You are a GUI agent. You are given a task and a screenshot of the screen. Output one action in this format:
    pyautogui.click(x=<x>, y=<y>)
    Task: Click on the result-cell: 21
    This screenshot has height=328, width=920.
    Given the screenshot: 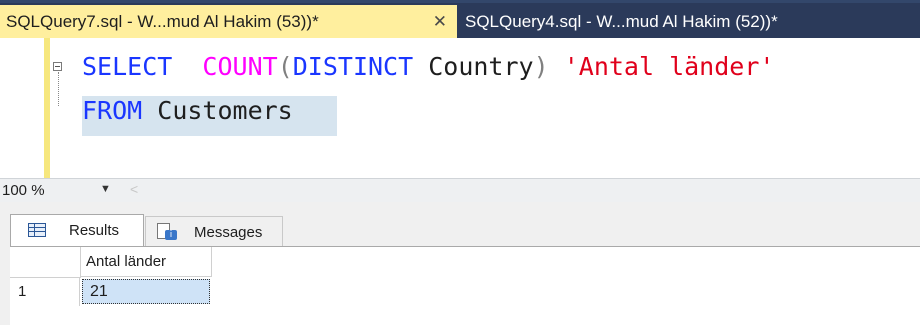 What is the action you would take?
    pyautogui.click(x=146, y=291)
    